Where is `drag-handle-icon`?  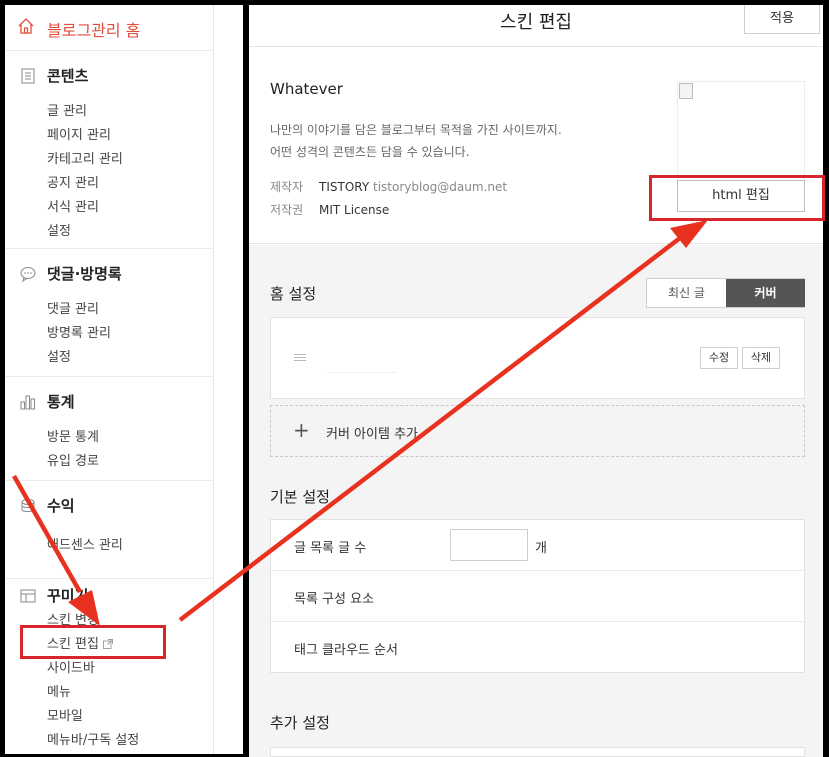
drag-handle-icon is located at coordinates (300, 359).